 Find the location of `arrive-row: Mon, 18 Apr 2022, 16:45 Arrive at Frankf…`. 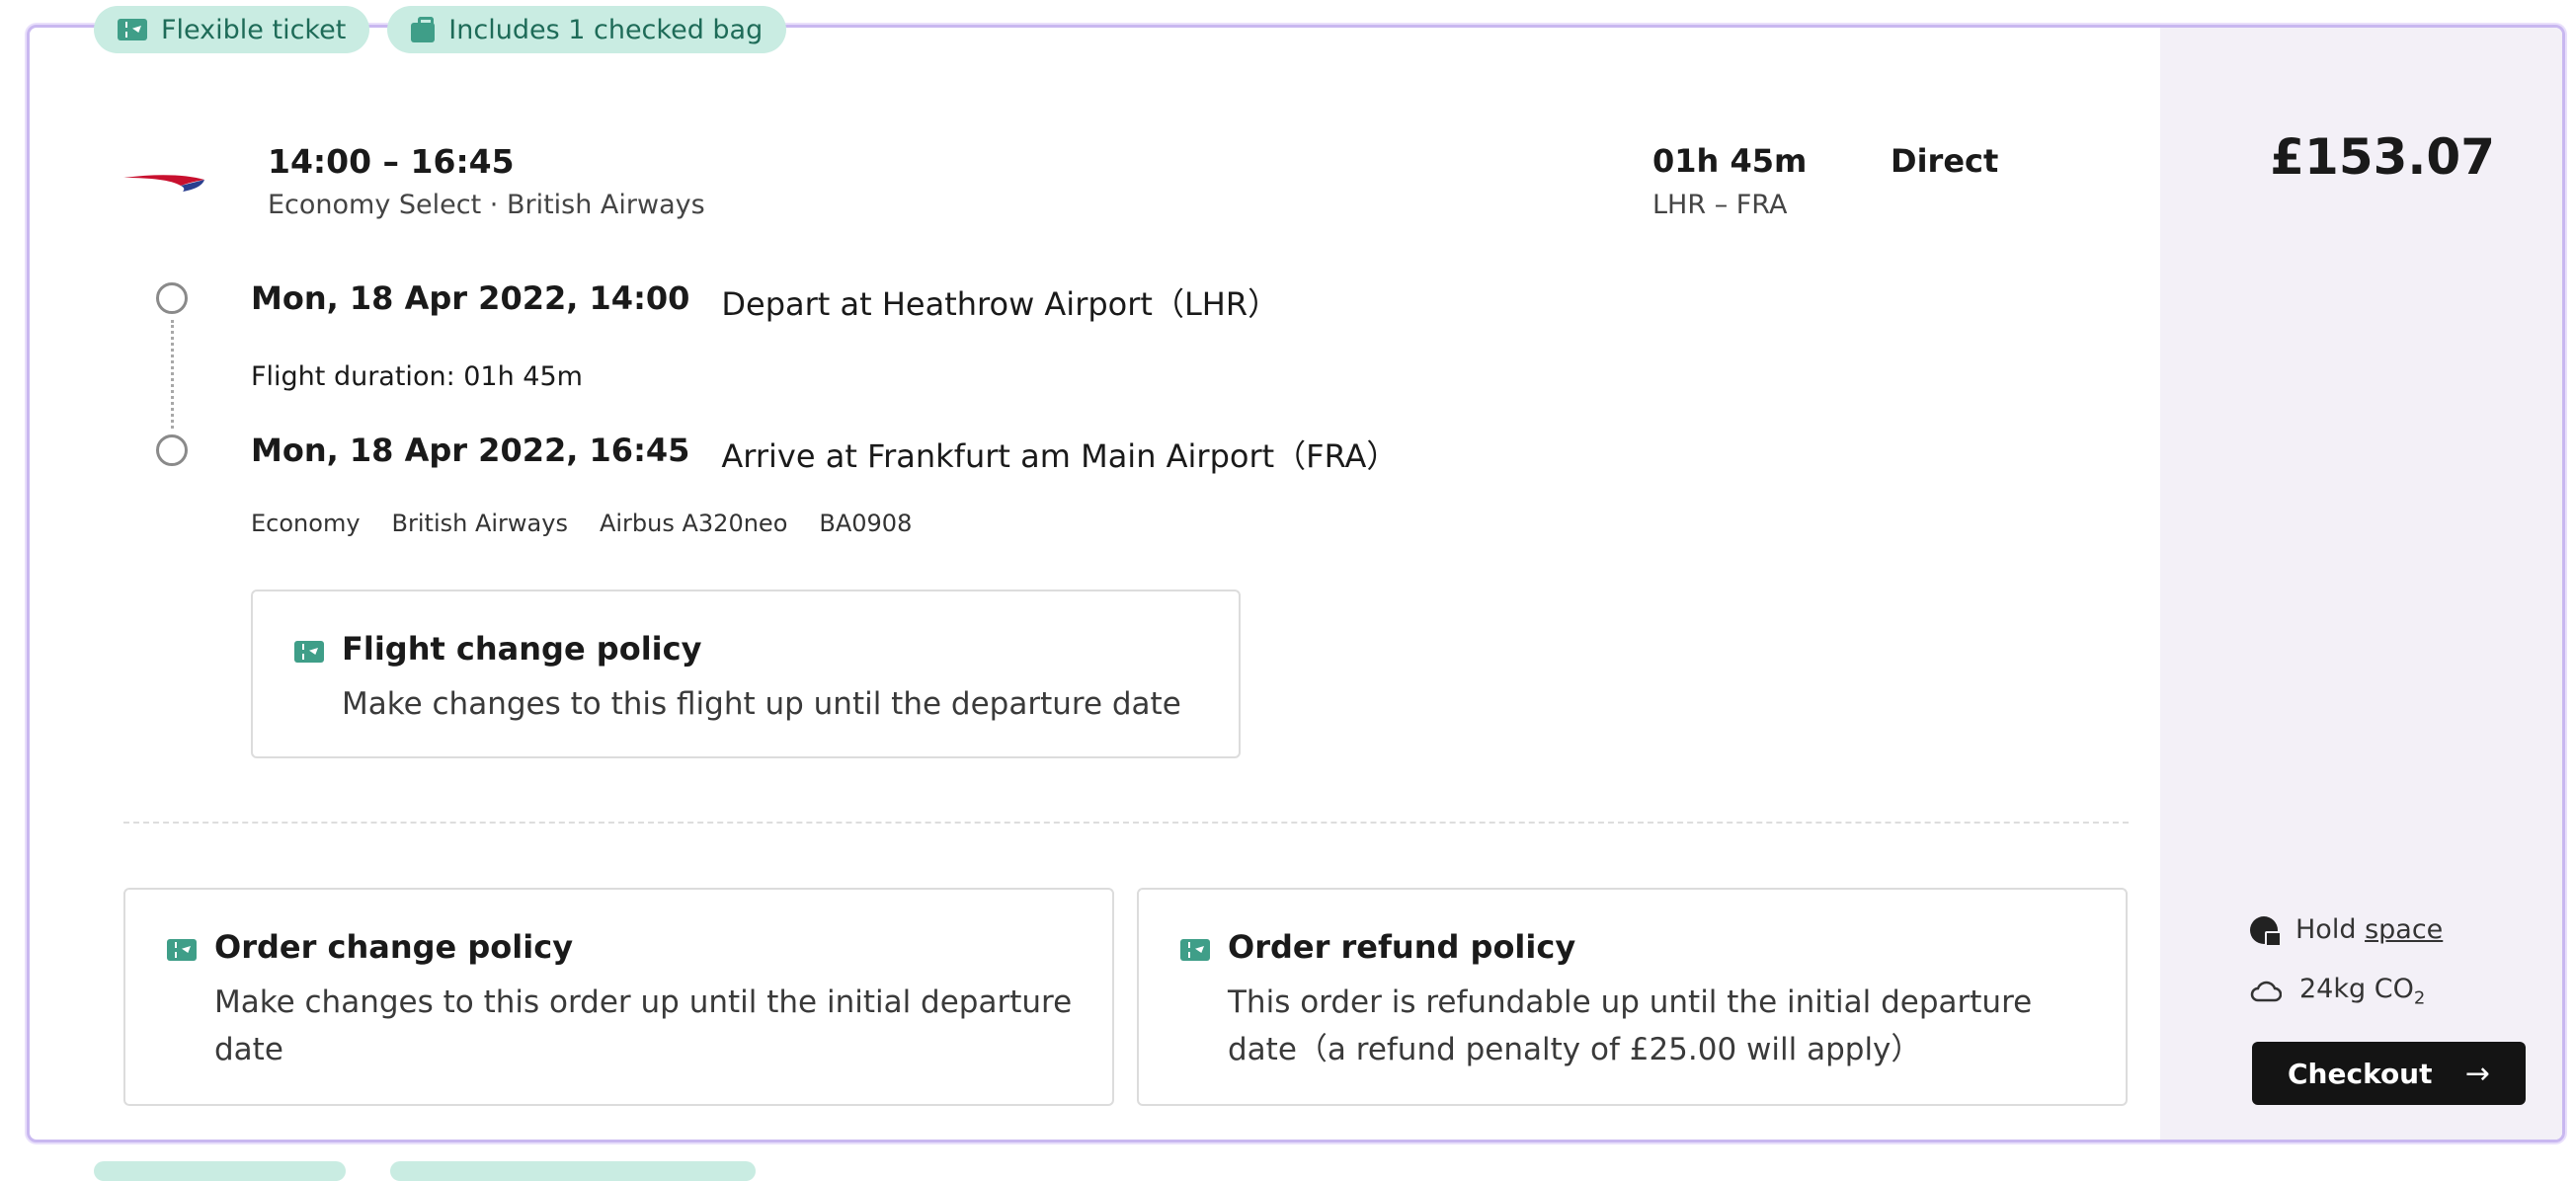

arrive-row: Mon, 18 Apr 2022, 16:45 Arrive at Frankf… is located at coordinates (824, 454).